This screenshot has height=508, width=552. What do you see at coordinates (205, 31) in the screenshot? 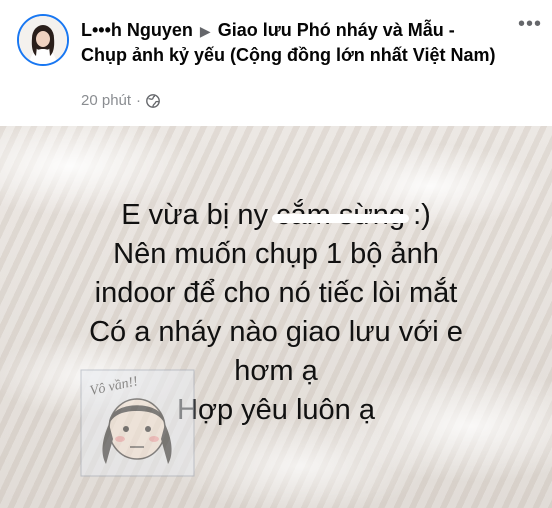
I see `arrow-right-icon: ▶` at bounding box center [205, 31].